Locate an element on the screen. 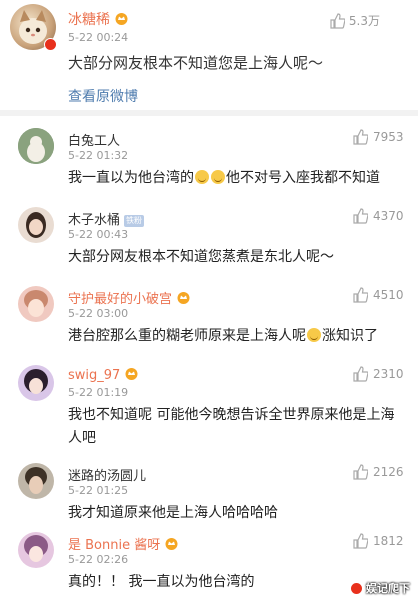 The height and width of the screenshot is (600, 418). comment-like-count: 2310 is located at coordinates (388, 374).